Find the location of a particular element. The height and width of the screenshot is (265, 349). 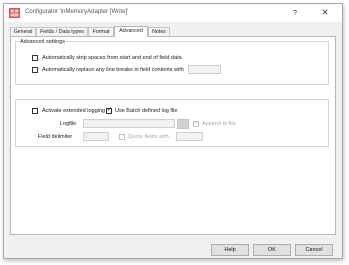

ok-button: OK is located at coordinates (272, 250).